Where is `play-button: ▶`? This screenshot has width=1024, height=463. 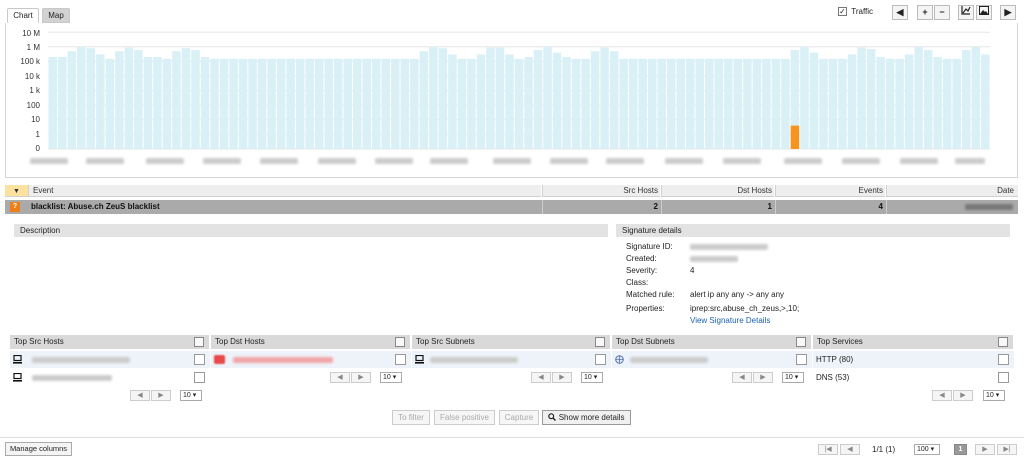
play-button: ▶ is located at coordinates (1008, 12).